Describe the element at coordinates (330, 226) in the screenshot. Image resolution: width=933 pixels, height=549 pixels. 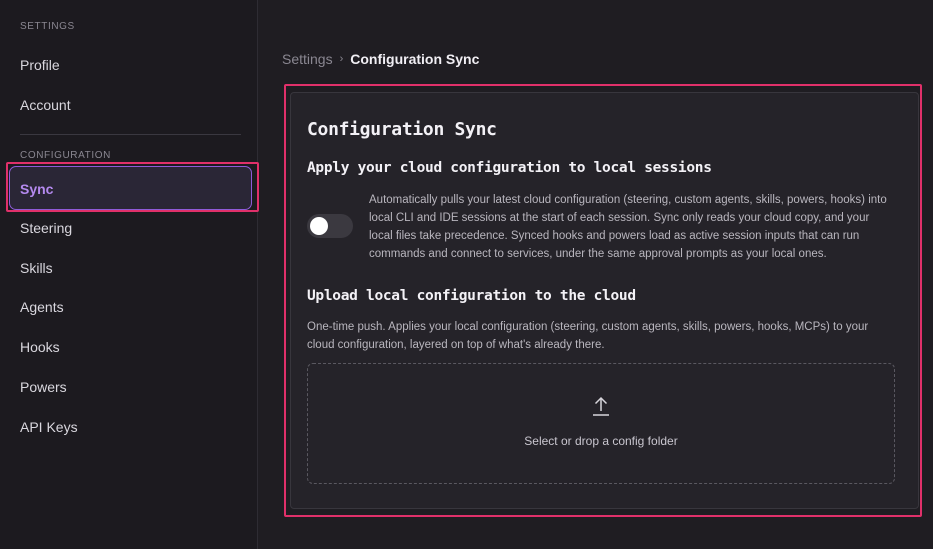
I see `apply-cloud-toggle` at that location.